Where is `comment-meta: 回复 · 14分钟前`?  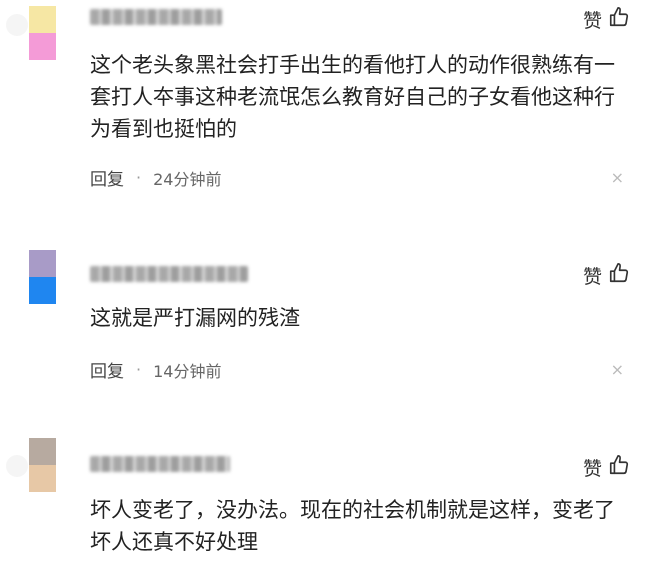 comment-meta: 回复 · 14分钟前 is located at coordinates (155, 369).